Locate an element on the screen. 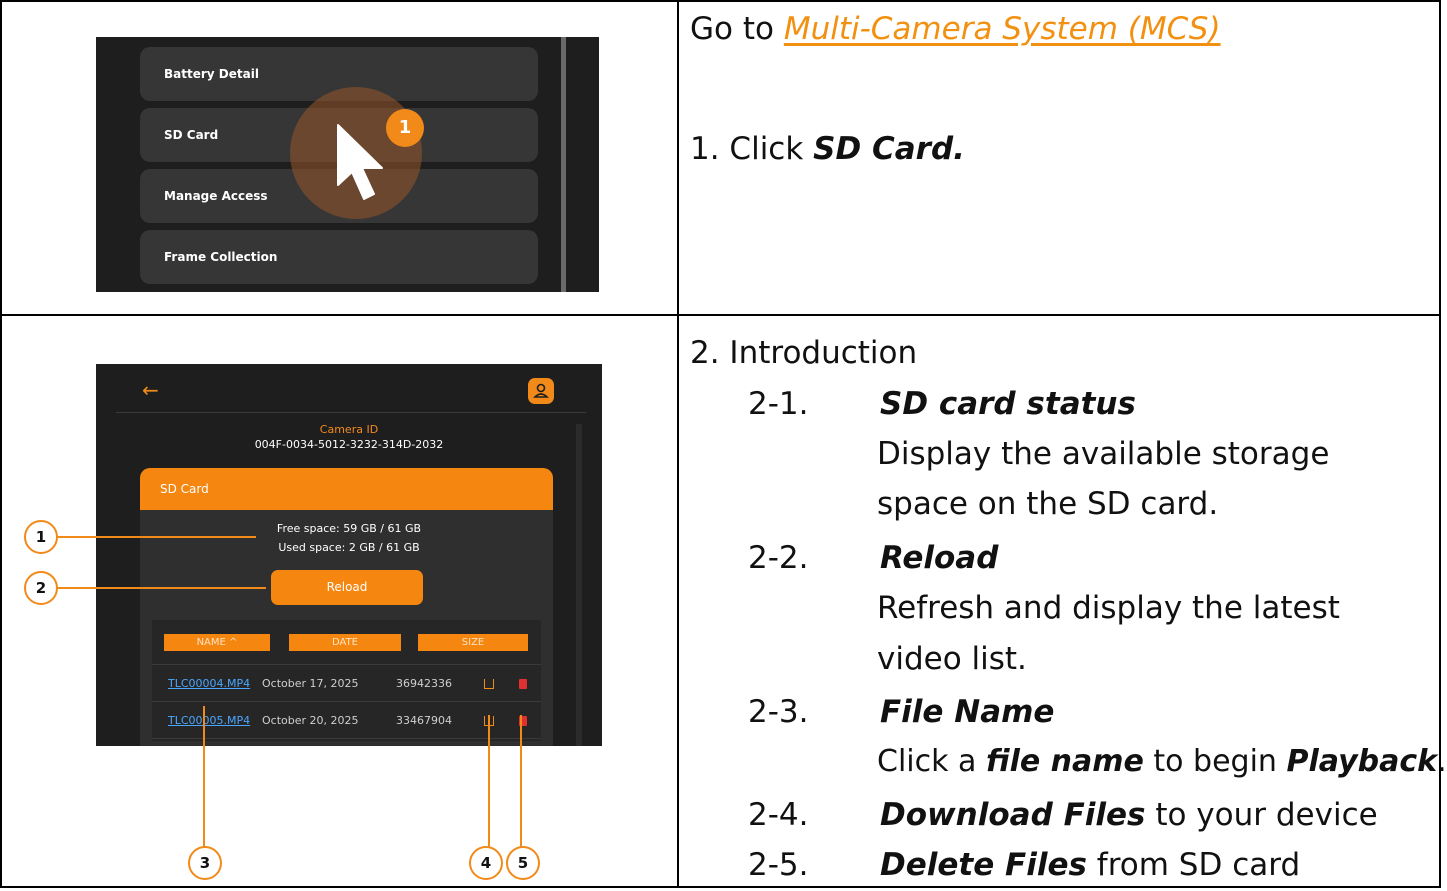 This screenshot has height=891, width=1447. go-to-line: Go to Multi-Camera System (MCS) is located at coordinates (955, 29).